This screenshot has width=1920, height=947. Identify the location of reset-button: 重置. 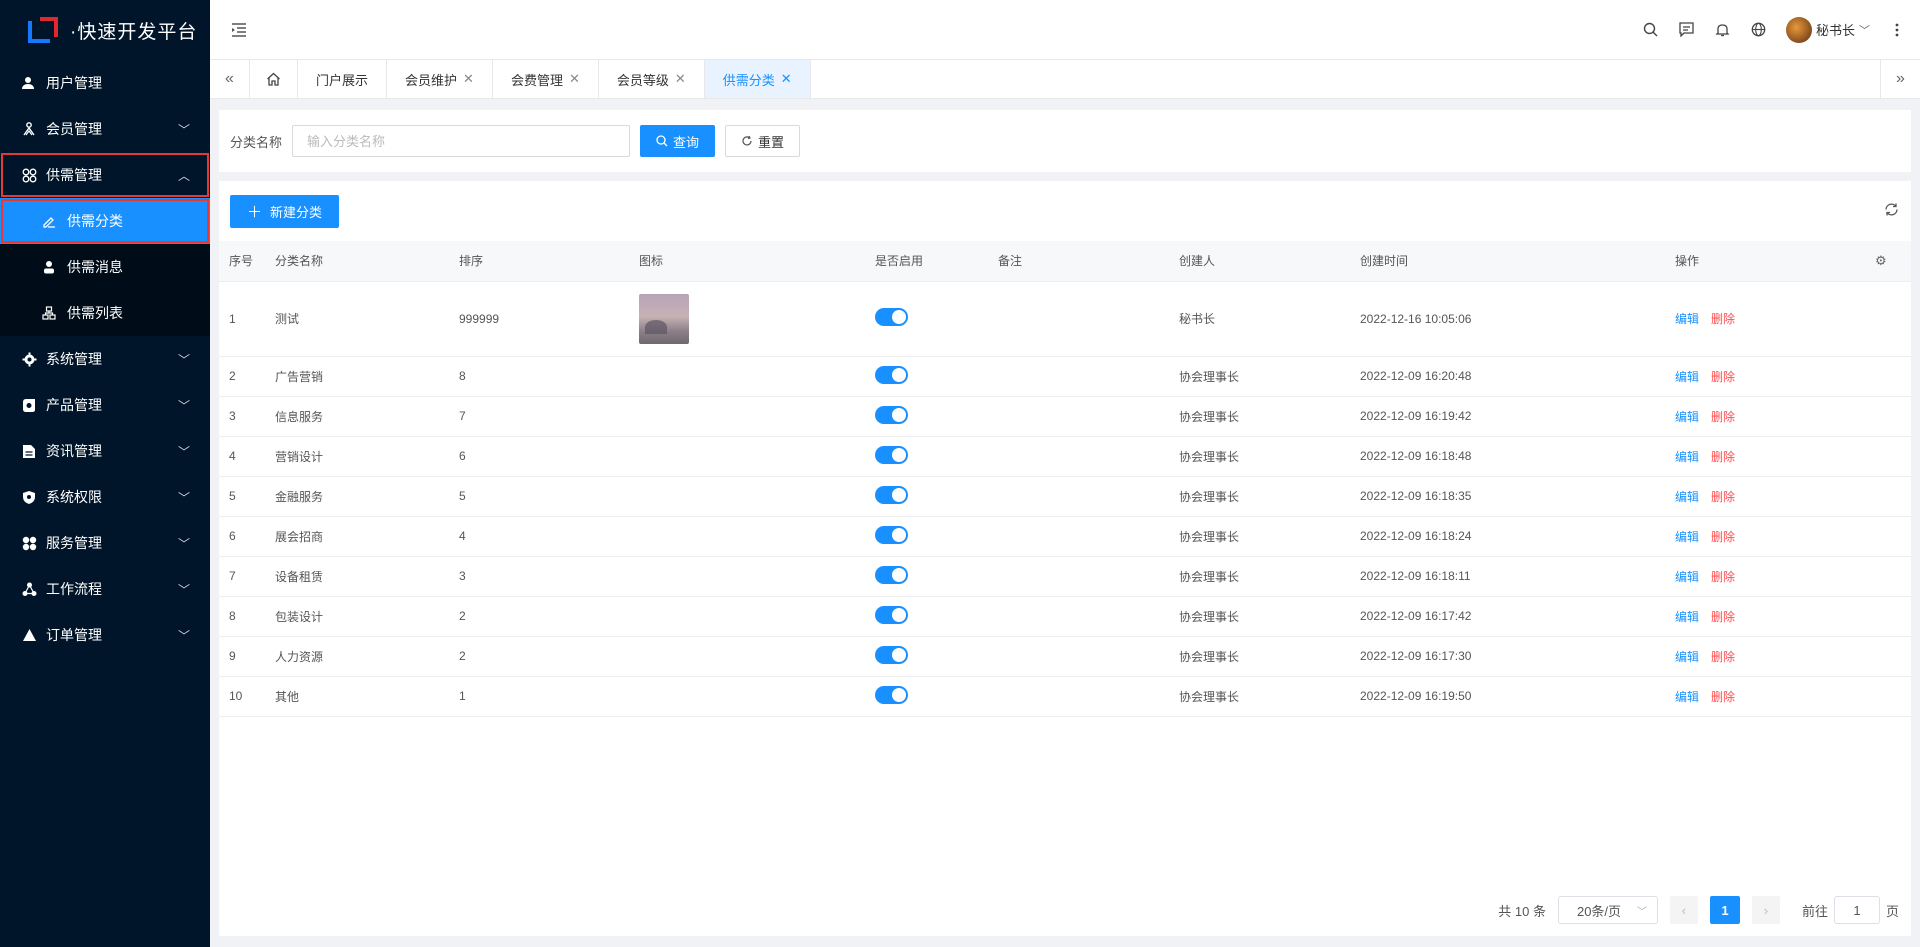
(763, 141).